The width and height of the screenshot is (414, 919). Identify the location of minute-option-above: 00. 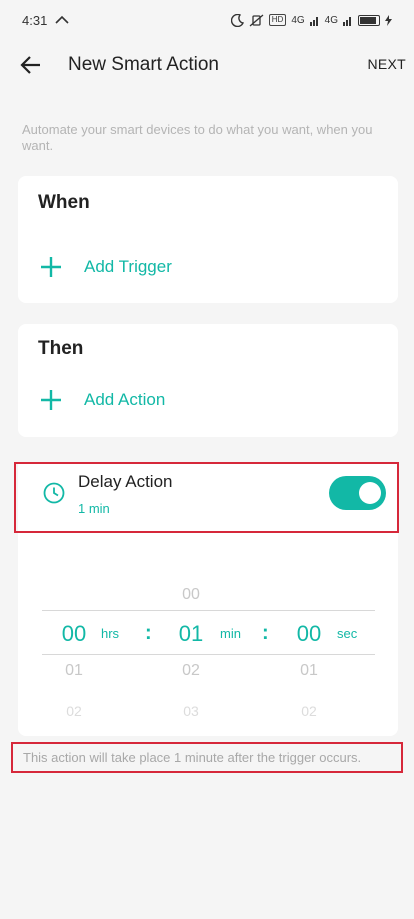
(191, 595).